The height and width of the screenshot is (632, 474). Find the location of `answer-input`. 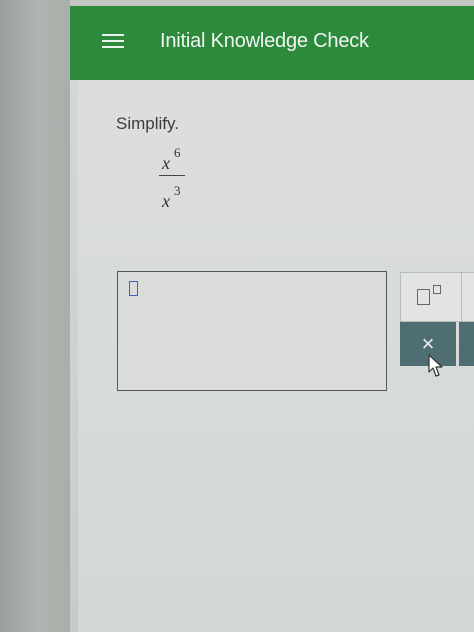

answer-input is located at coordinates (252, 331).